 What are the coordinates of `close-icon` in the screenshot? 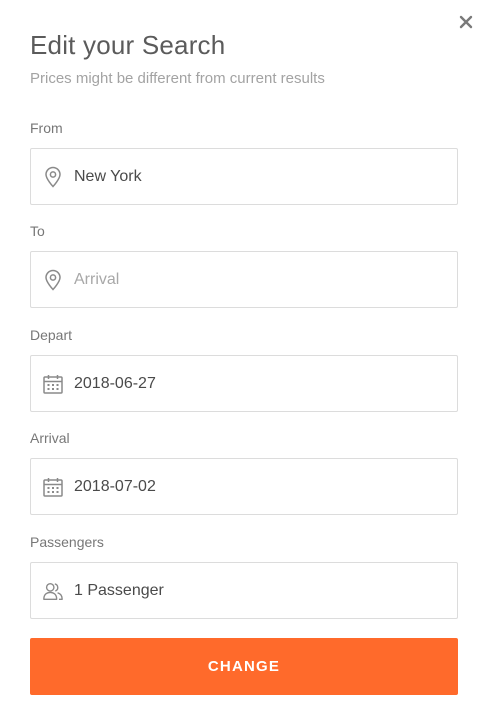 It's located at (466, 22).